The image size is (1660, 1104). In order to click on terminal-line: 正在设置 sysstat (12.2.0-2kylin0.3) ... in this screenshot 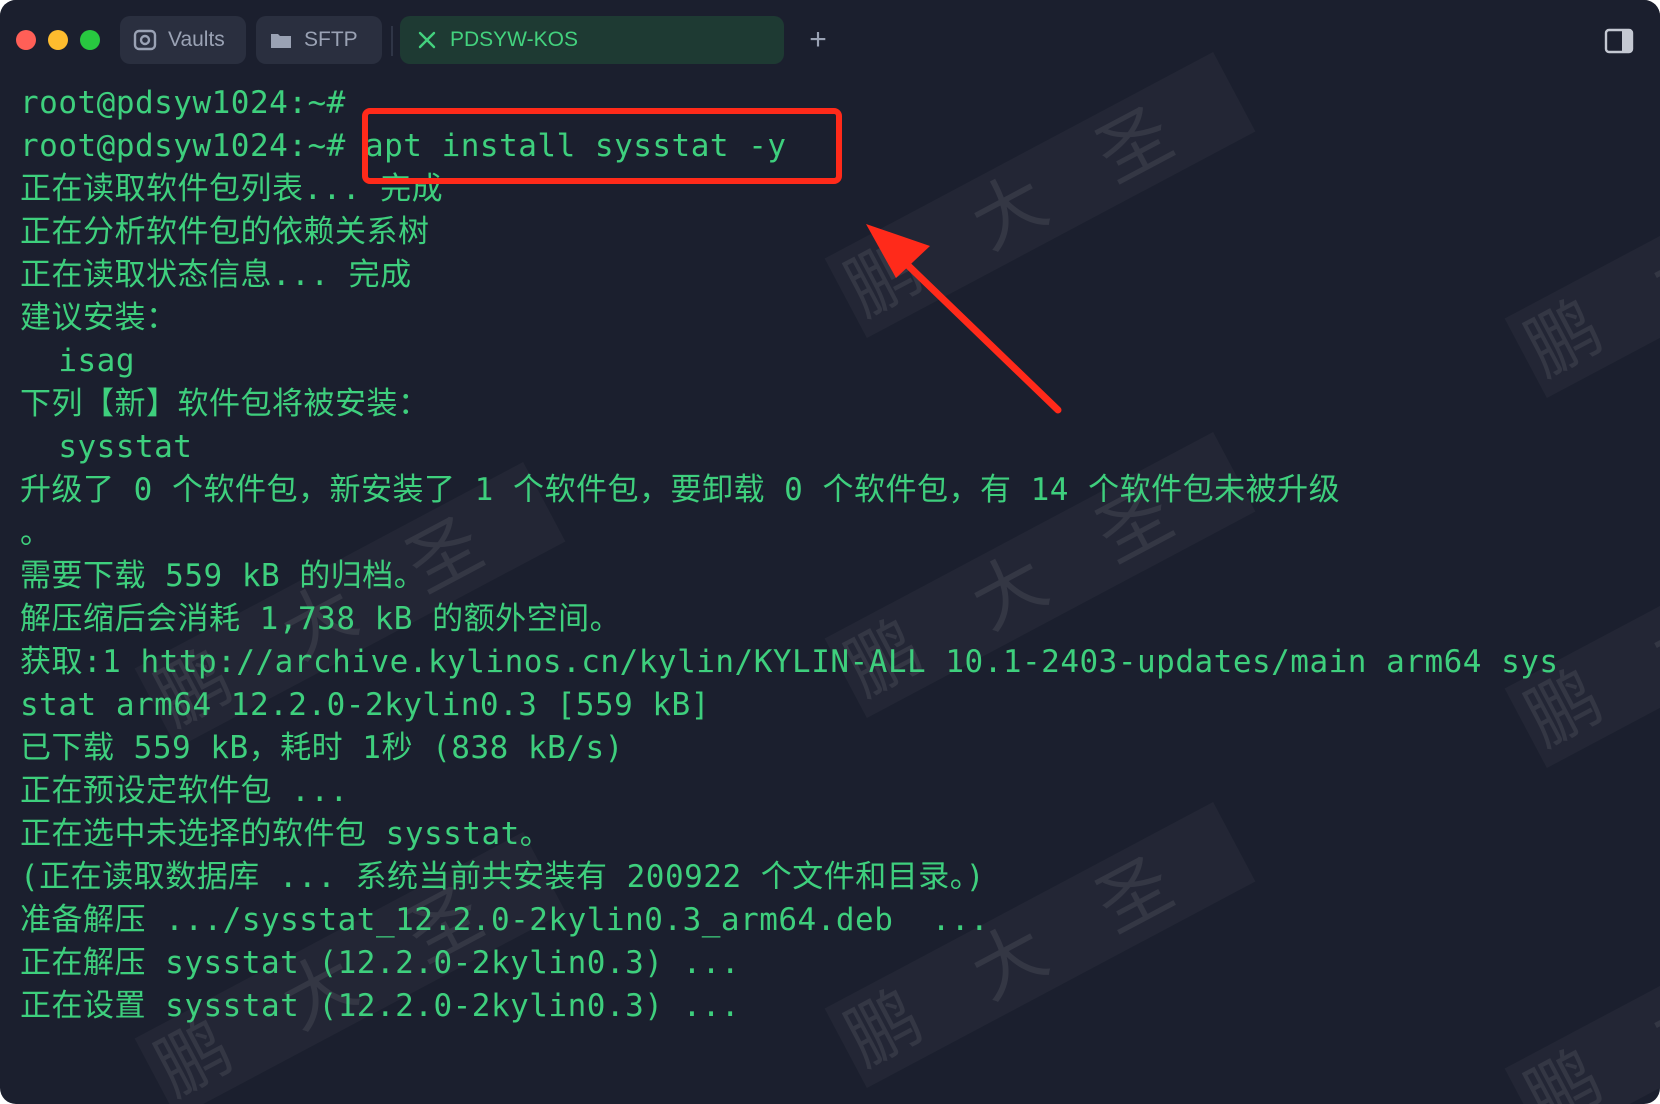, I will do `click(380, 1006)`.